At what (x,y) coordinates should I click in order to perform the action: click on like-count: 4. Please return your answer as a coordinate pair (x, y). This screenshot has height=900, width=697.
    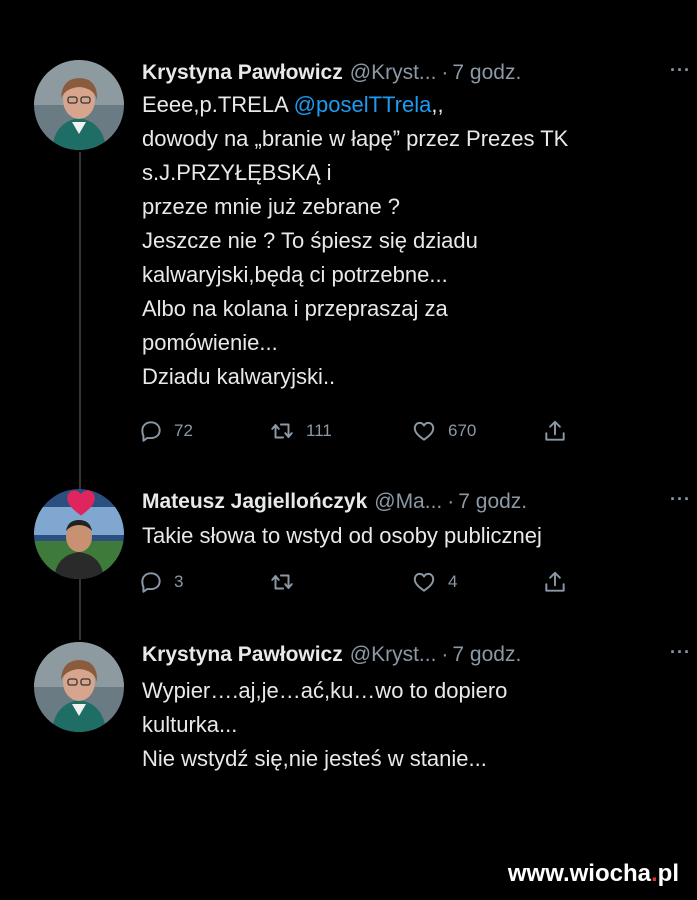
    Looking at the image, I should click on (453, 581).